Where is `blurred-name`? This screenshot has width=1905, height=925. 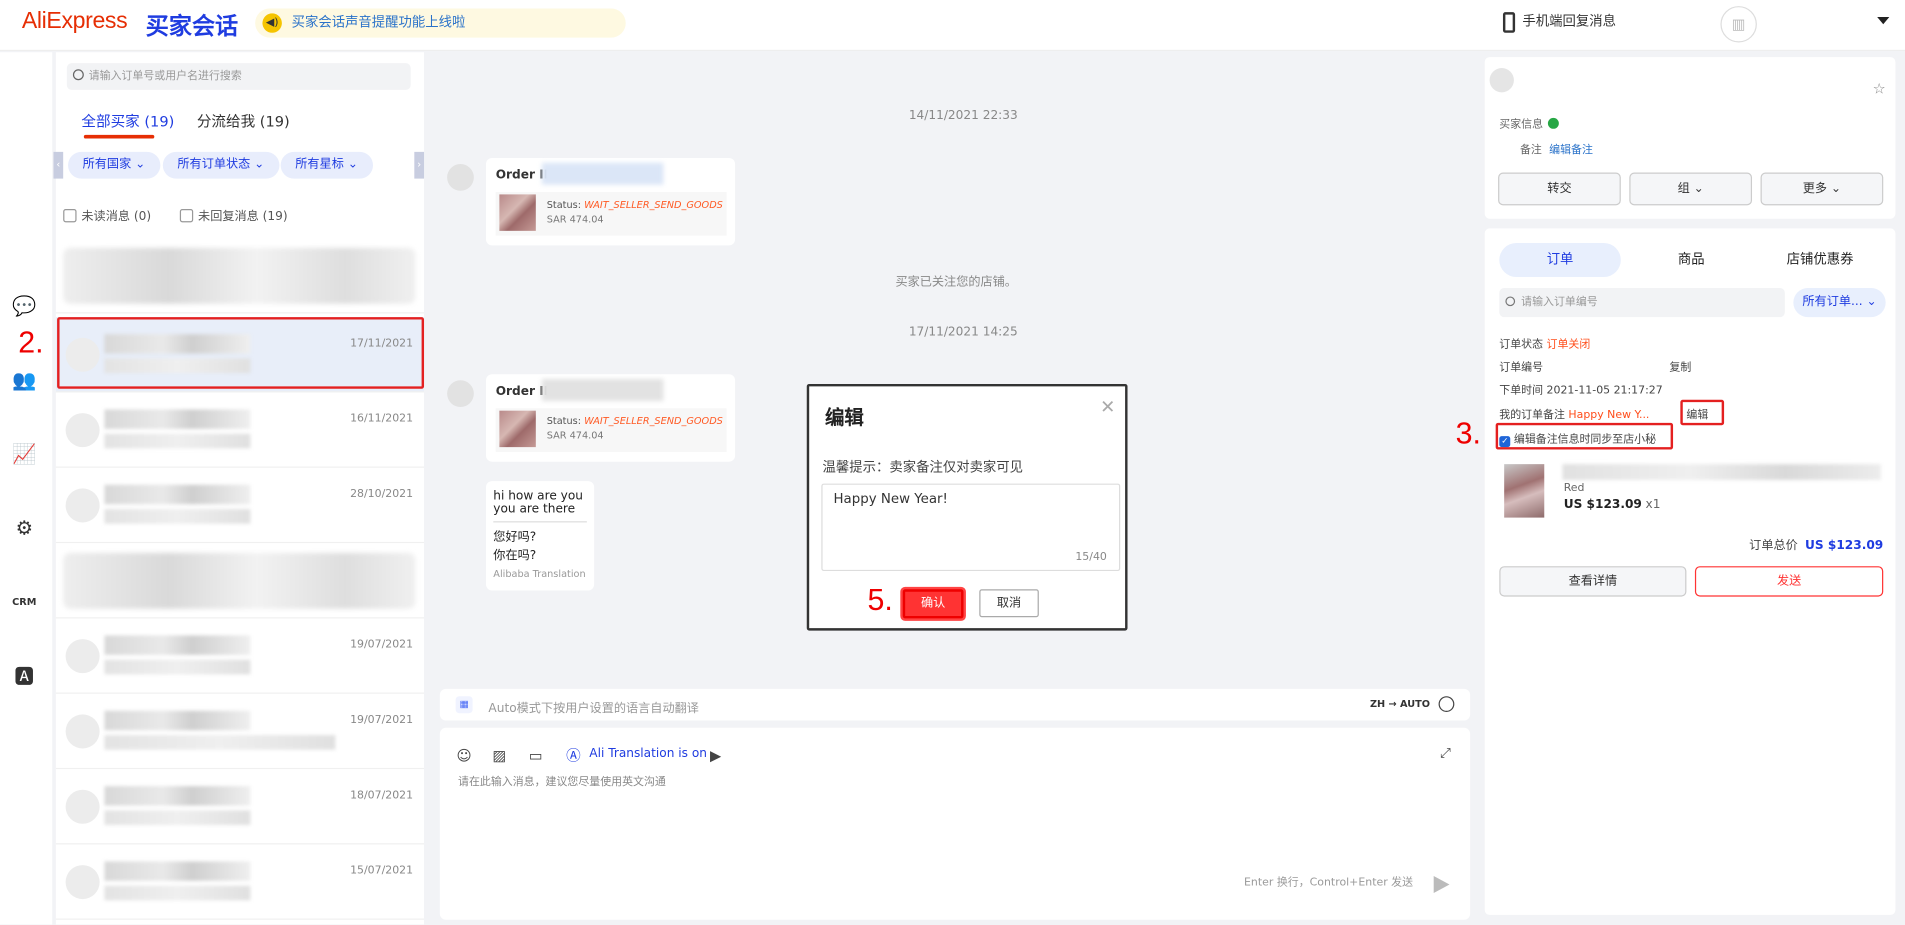 blurred-name is located at coordinates (177, 796).